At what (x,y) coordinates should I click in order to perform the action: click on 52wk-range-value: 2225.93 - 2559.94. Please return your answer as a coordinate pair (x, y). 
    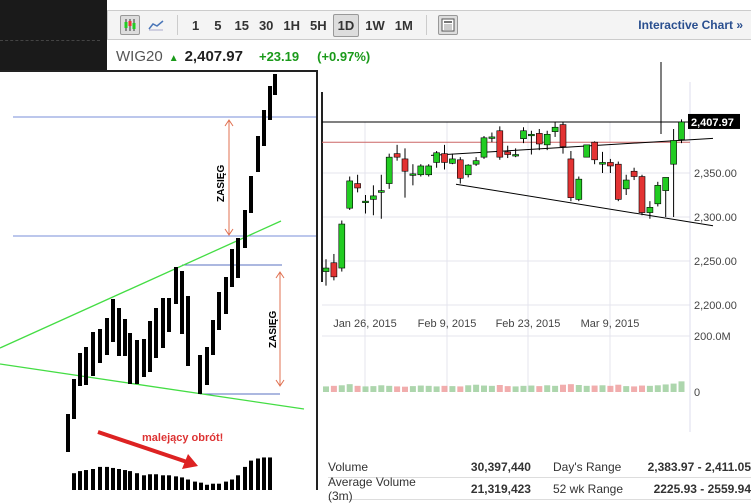
    Looking at the image, I should click on (702, 488).